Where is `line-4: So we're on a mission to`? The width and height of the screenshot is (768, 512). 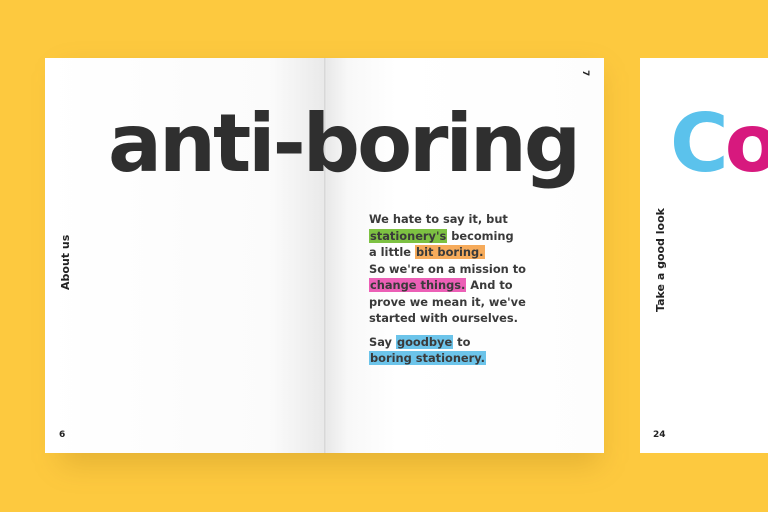
line-4: So we're on a mission to is located at coordinates (447, 268).